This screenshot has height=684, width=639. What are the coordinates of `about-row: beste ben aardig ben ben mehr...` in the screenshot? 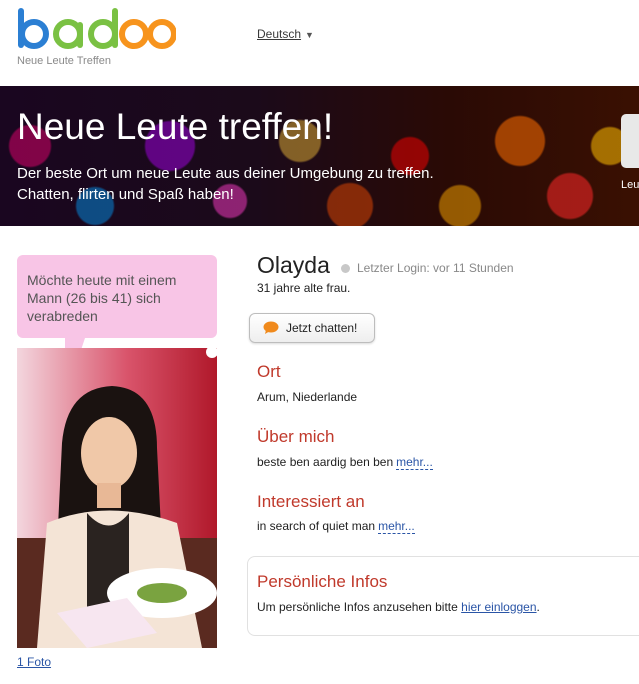 It's located at (345, 462).